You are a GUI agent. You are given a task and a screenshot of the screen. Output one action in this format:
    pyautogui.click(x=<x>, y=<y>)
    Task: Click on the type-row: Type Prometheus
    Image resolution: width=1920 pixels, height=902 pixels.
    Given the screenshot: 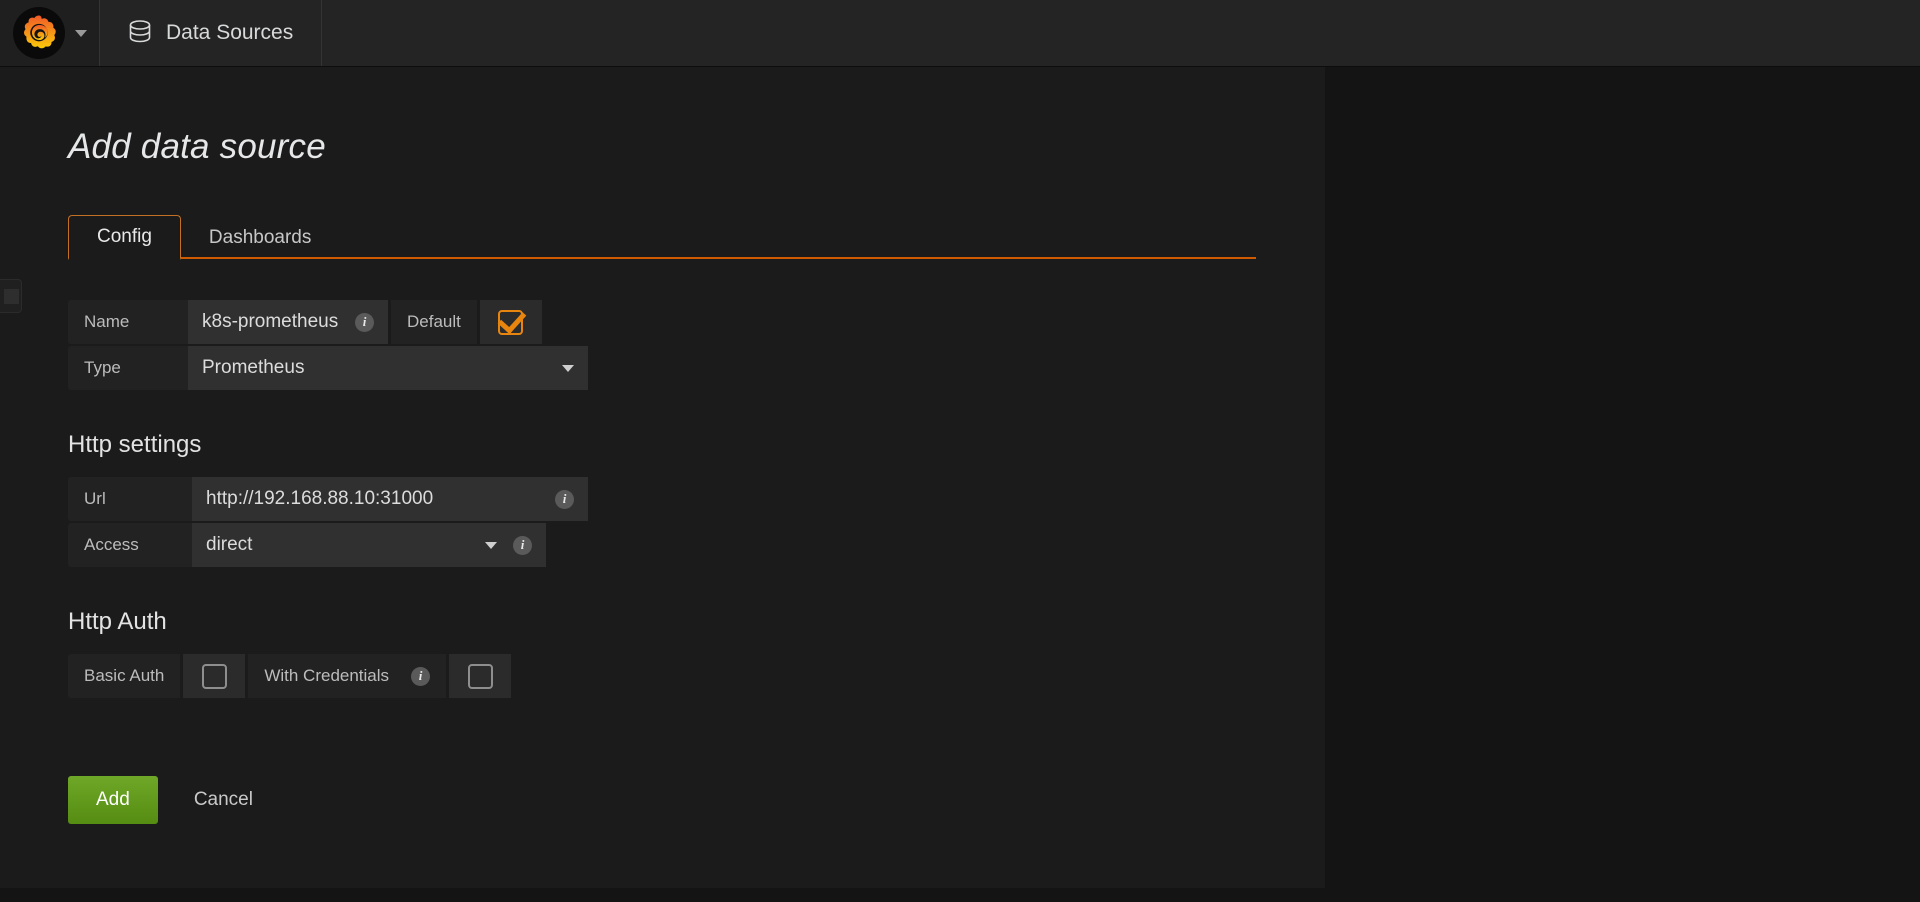 What is the action you would take?
    pyautogui.click(x=696, y=368)
    